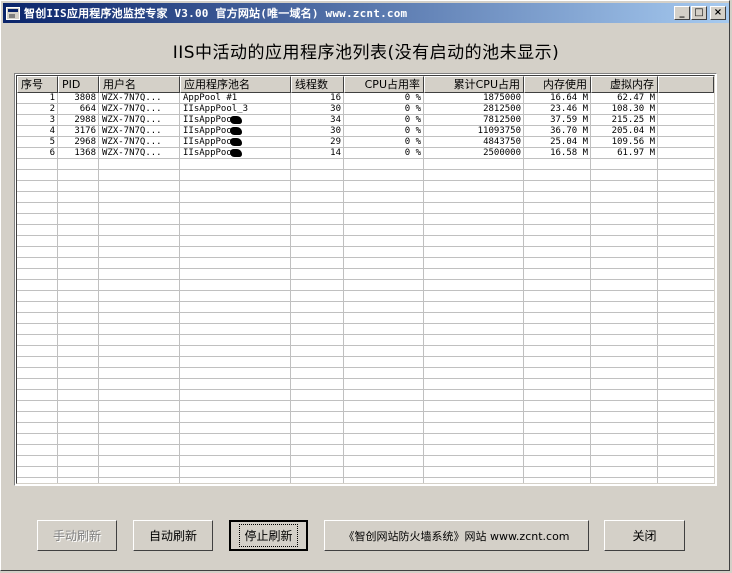 Image resolution: width=732 pixels, height=573 pixels. Describe the element at coordinates (317, 153) in the screenshot. I see `col-threads: 14` at that location.